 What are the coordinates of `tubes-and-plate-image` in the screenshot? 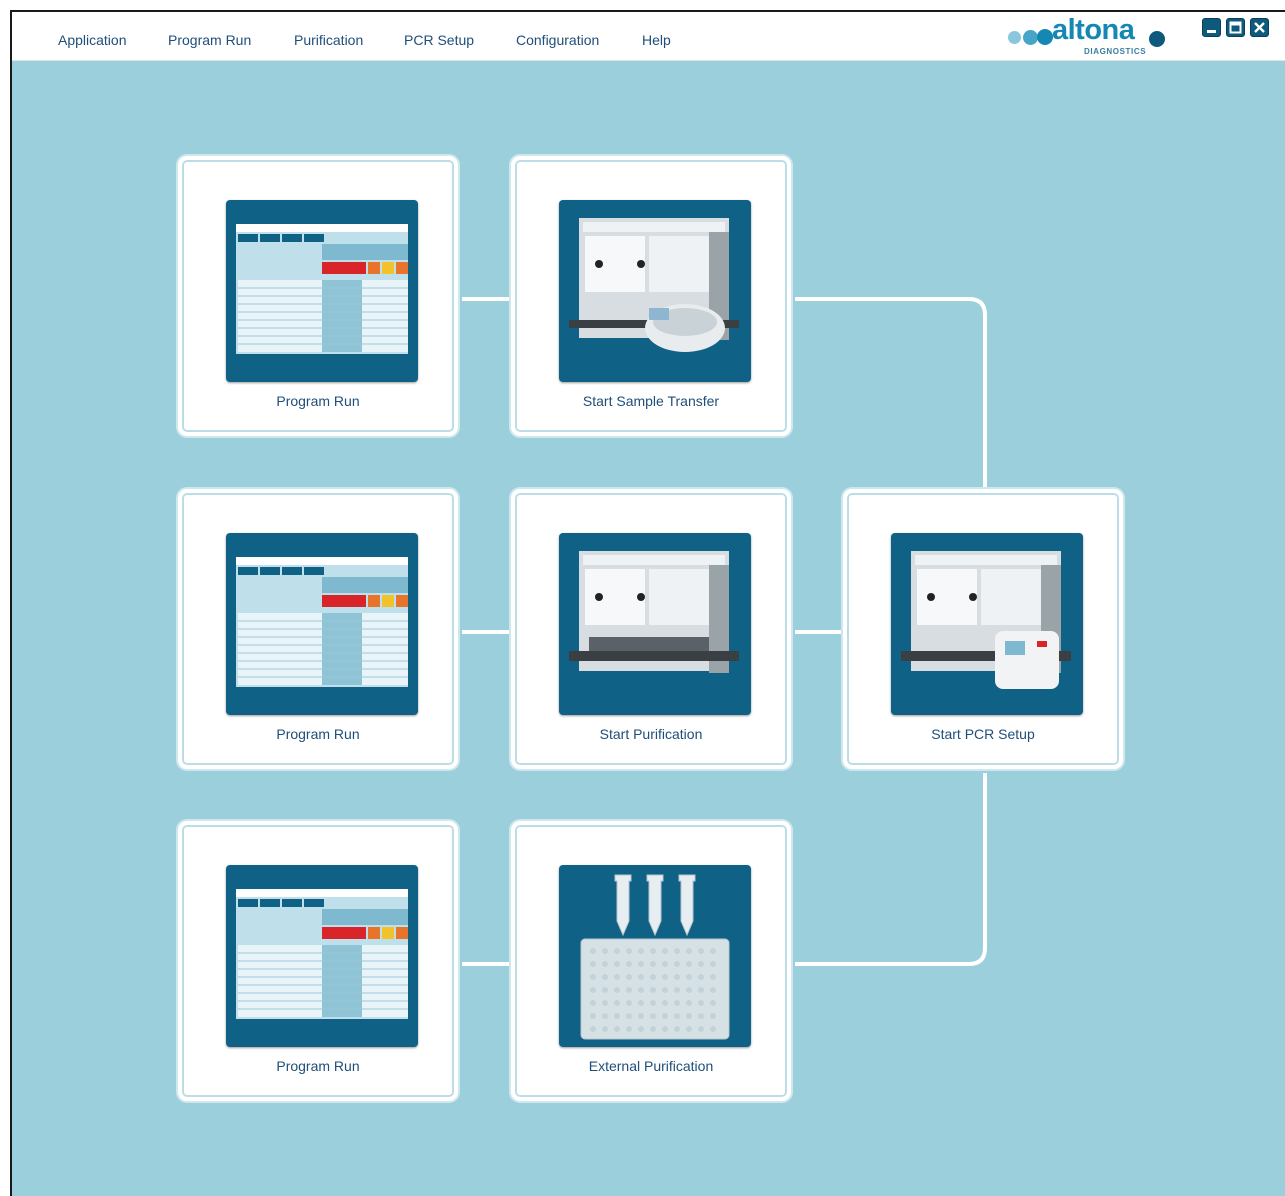 It's located at (655, 956).